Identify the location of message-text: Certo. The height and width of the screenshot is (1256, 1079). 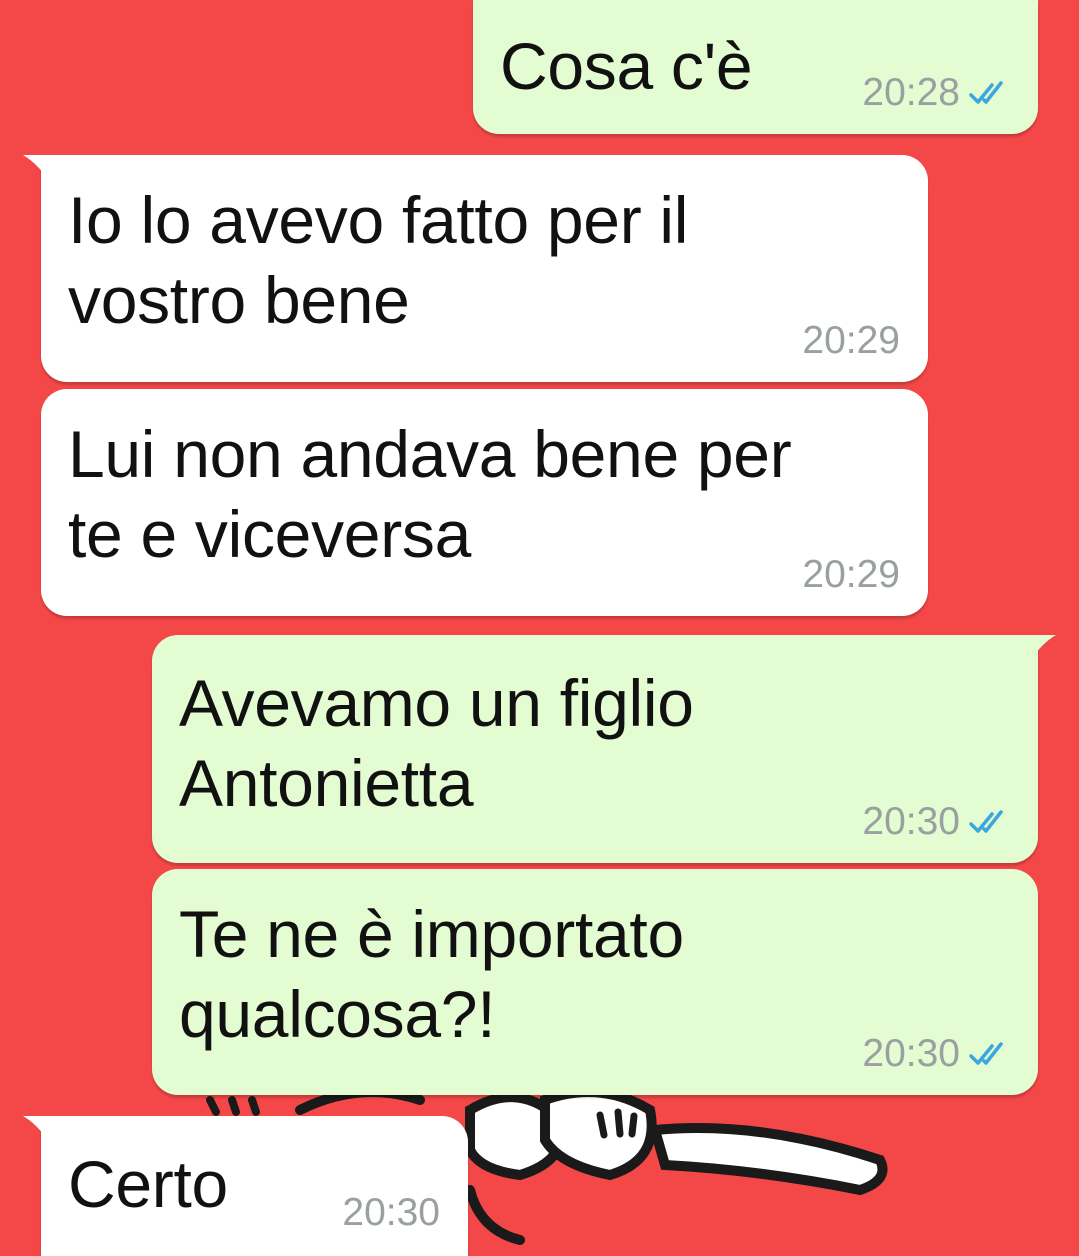
(148, 1184).